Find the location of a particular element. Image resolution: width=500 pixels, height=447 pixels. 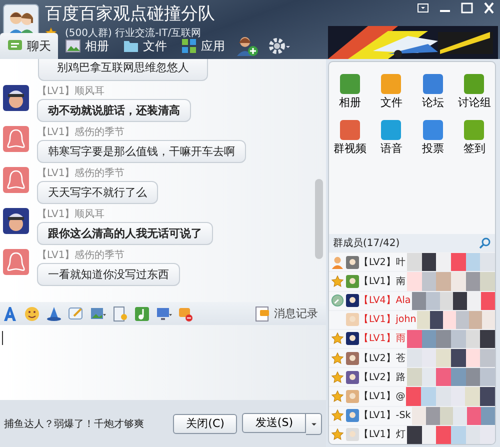

owner-icon is located at coordinates (337, 262).